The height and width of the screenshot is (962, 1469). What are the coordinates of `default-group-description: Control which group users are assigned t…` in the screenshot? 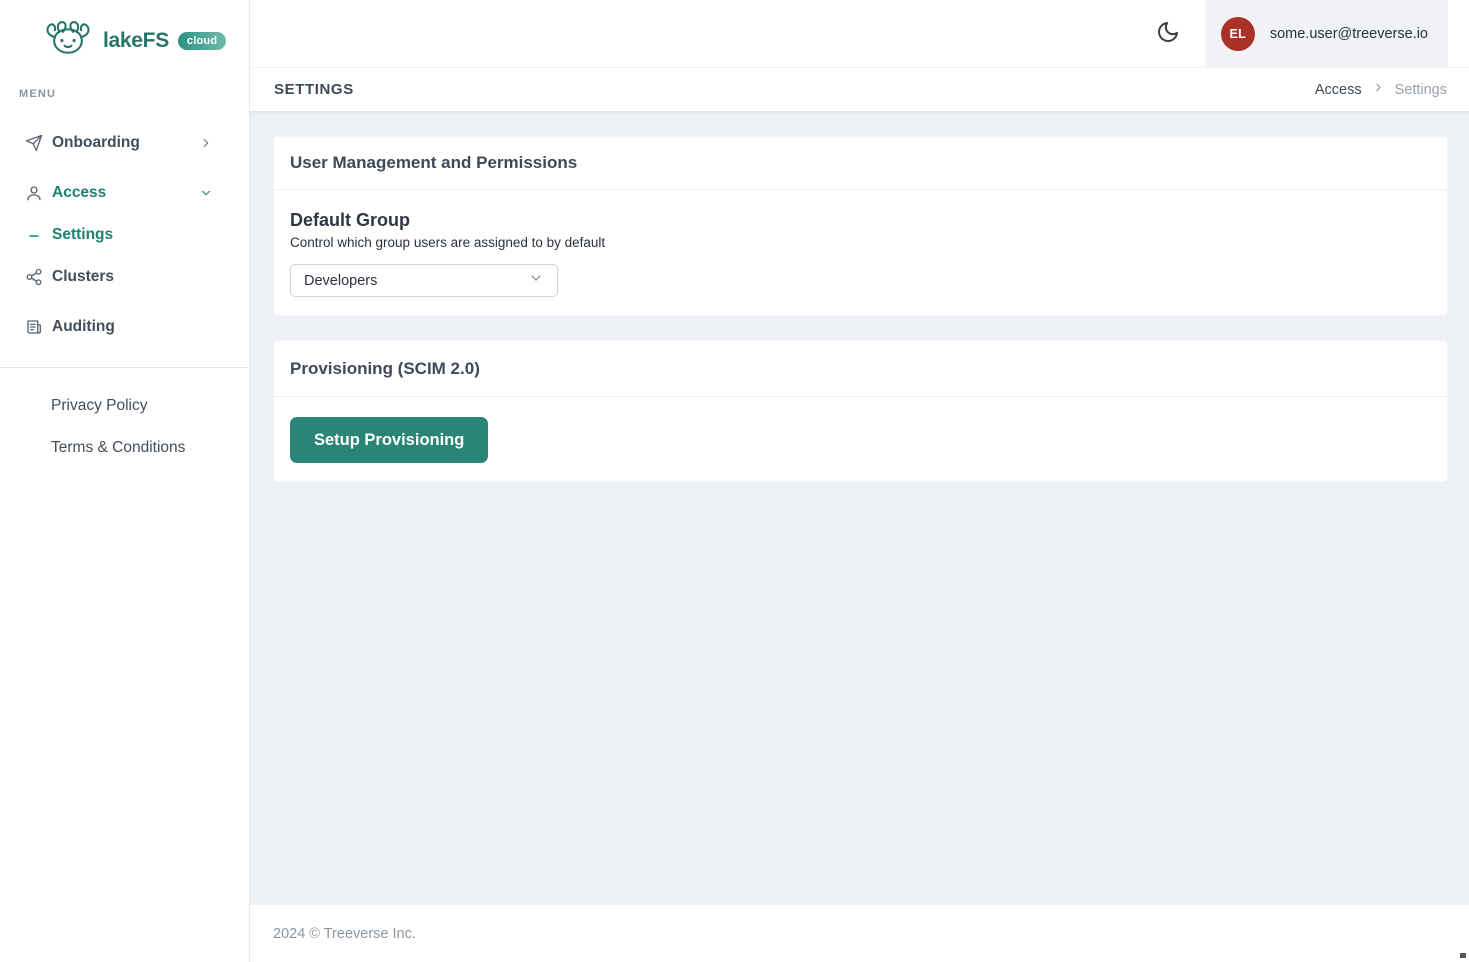 It's located at (448, 242).